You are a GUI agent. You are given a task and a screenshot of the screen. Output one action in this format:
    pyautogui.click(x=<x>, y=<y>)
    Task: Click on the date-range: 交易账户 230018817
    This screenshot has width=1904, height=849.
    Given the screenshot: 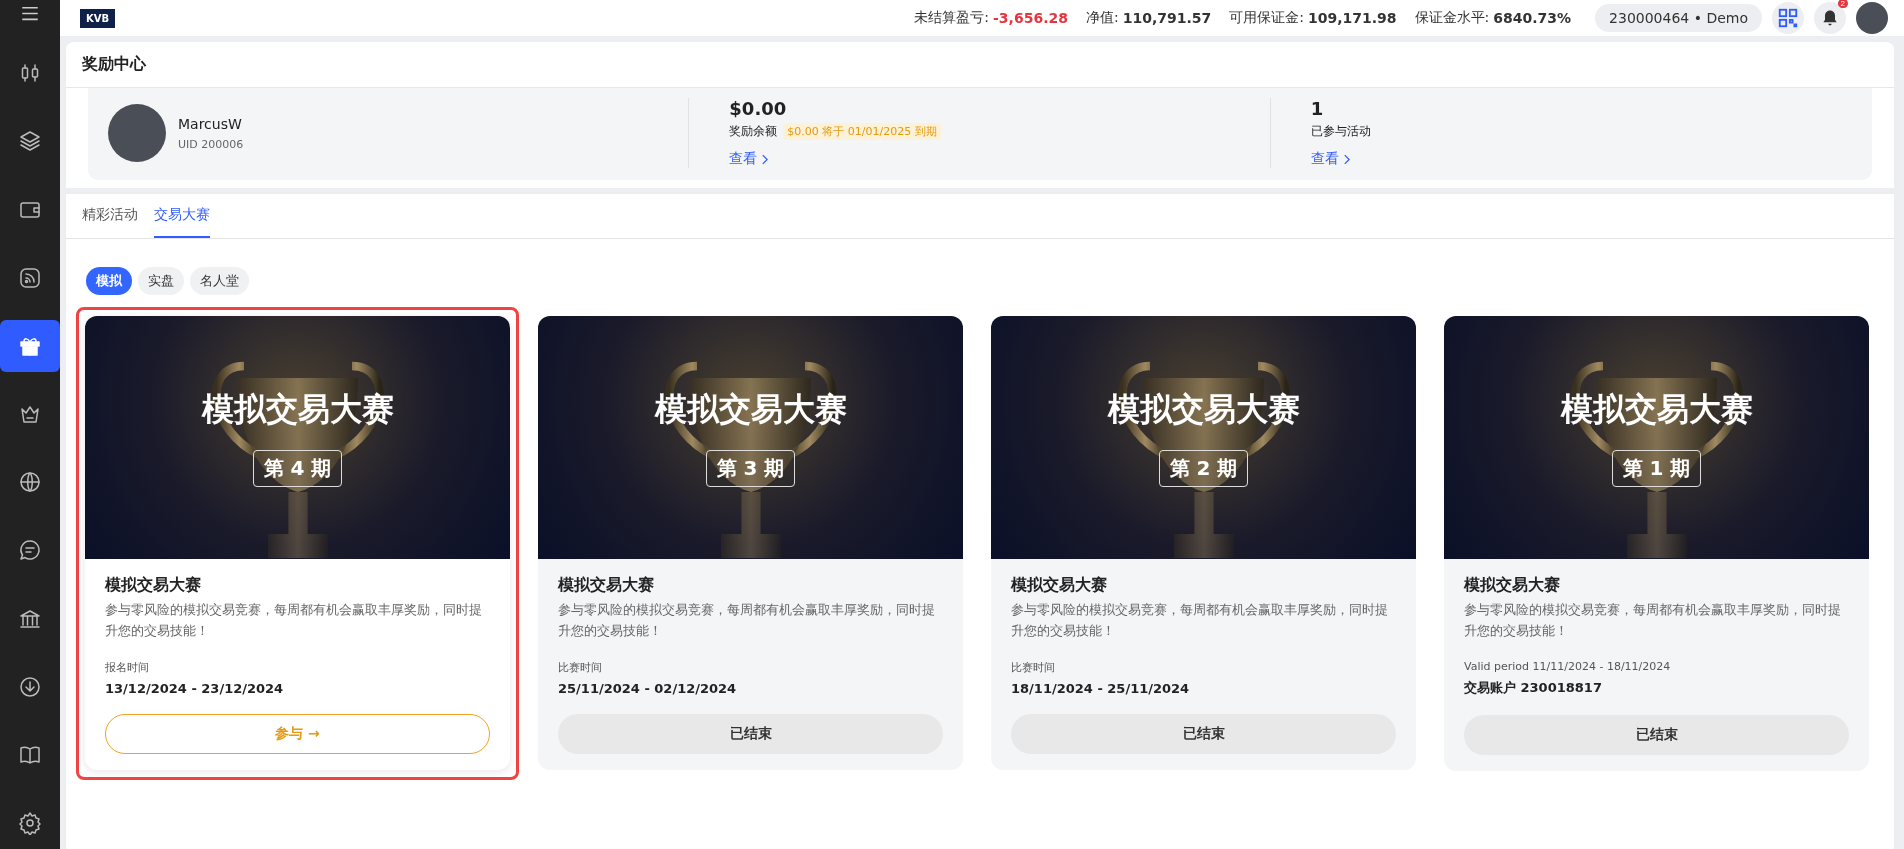 What is the action you would take?
    pyautogui.click(x=1533, y=687)
    